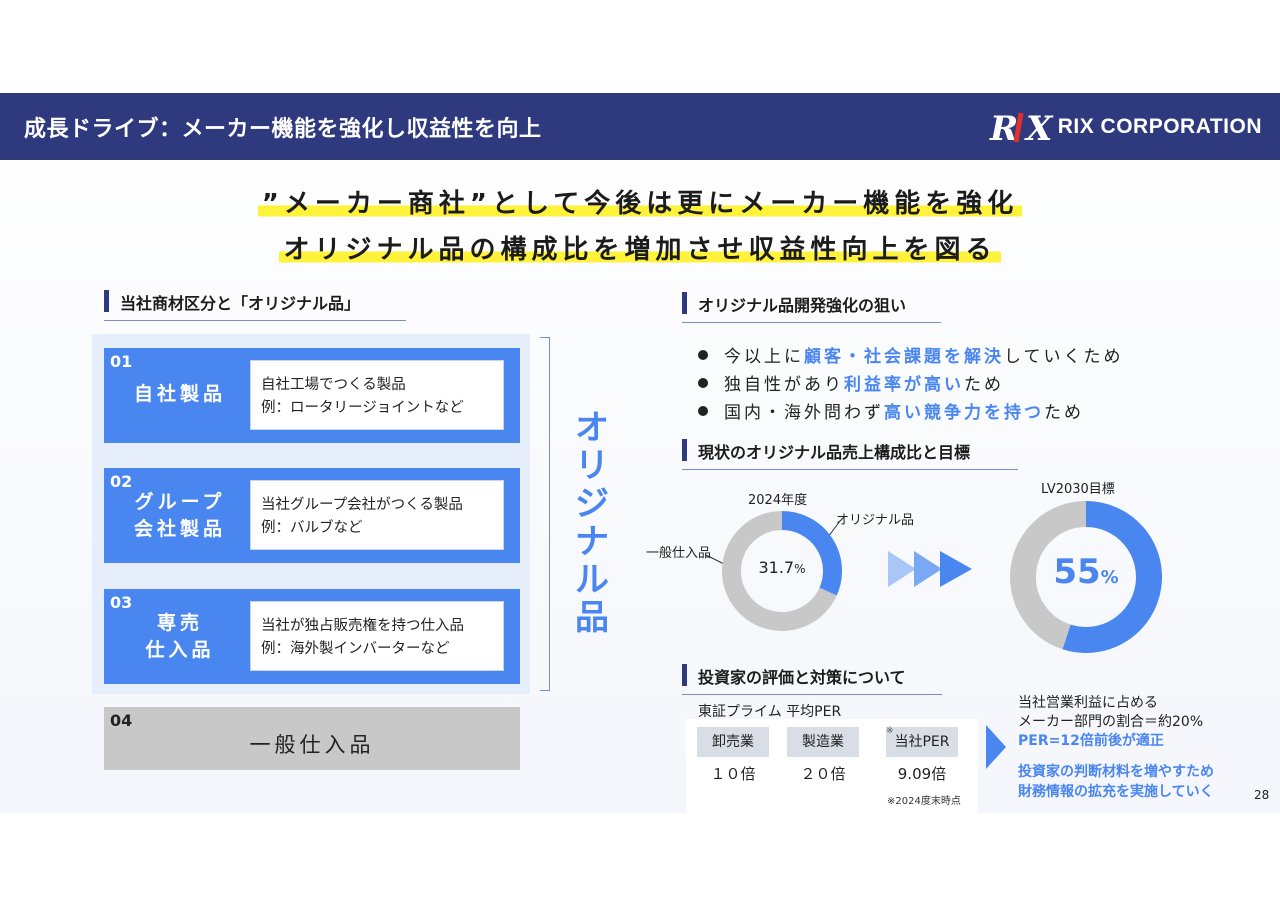  I want to click on current-percentage: 31.7%, so click(782, 567).